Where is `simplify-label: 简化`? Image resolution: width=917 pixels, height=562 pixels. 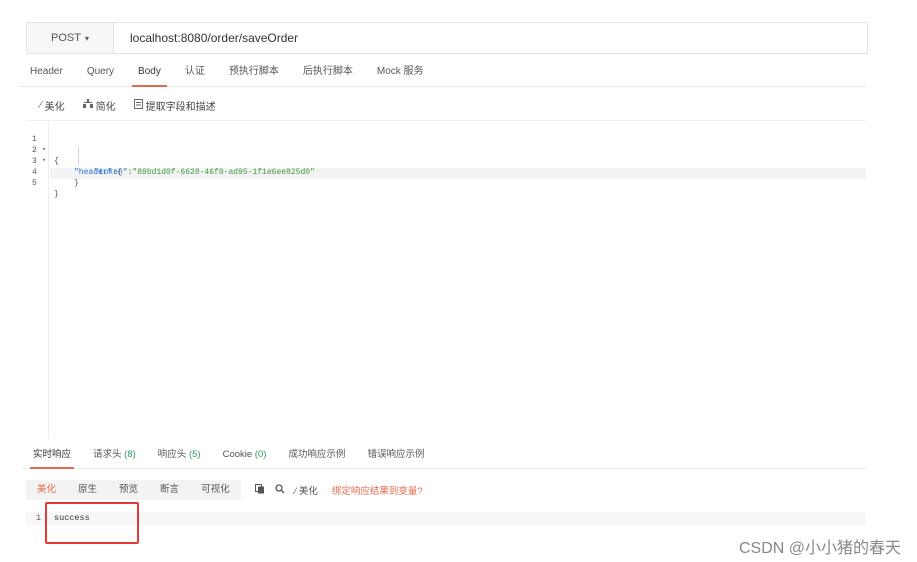 simplify-label: 简化 is located at coordinates (105, 107).